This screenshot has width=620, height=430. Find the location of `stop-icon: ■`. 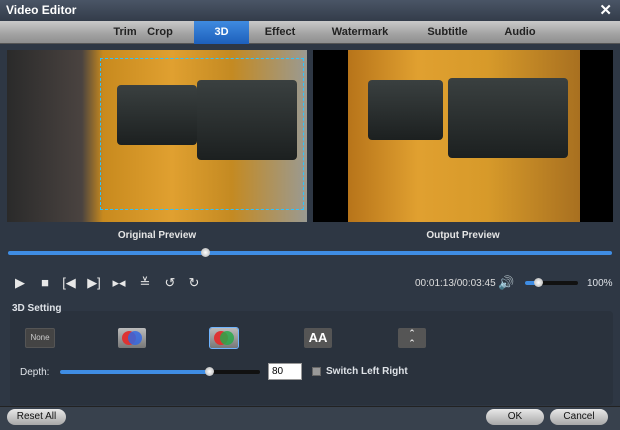

stop-icon: ■ is located at coordinates (45, 283).